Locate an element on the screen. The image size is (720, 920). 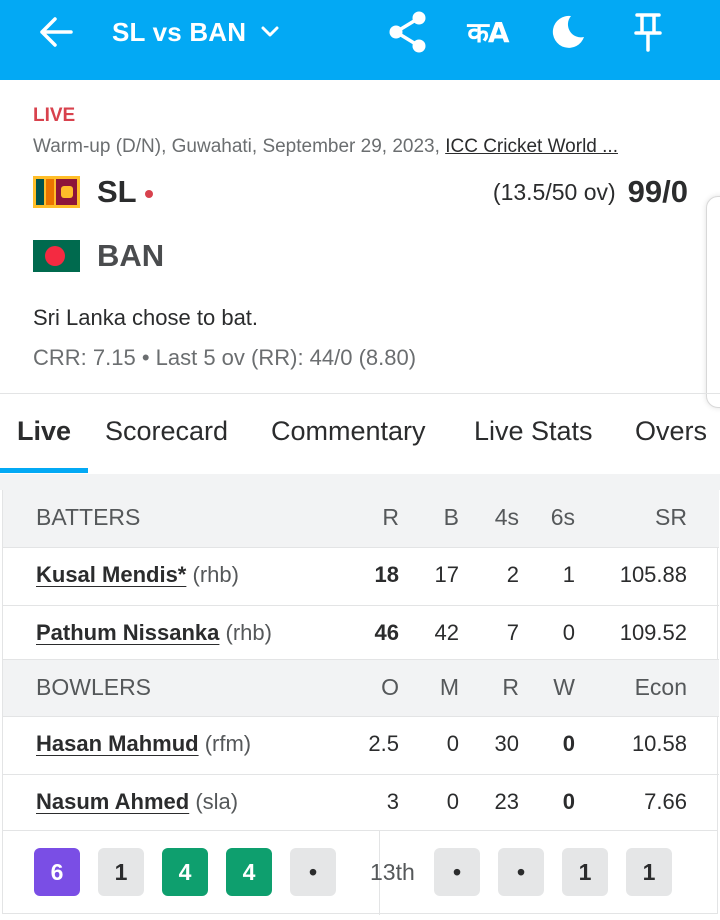
column-header: 6s is located at coordinates (562, 517).